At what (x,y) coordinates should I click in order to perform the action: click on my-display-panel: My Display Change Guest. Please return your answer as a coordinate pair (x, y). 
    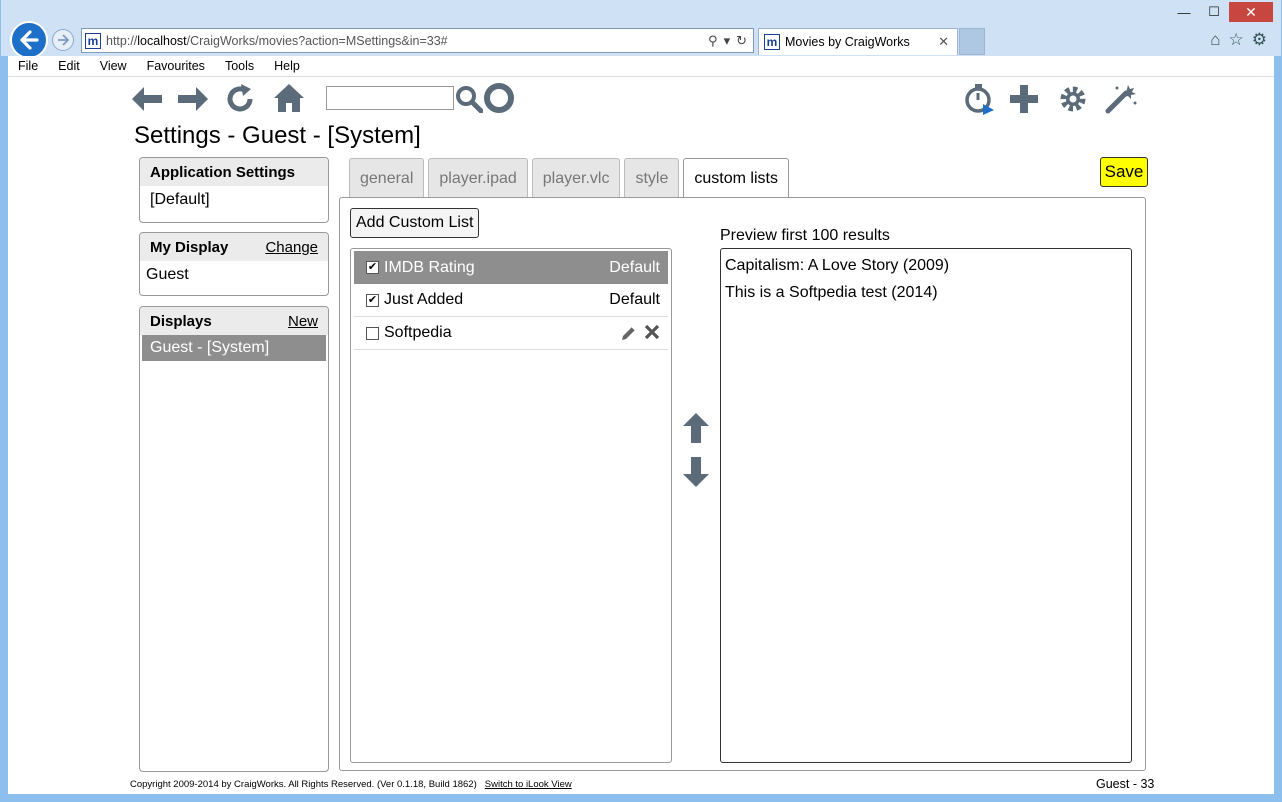
    Looking at the image, I should click on (234, 264).